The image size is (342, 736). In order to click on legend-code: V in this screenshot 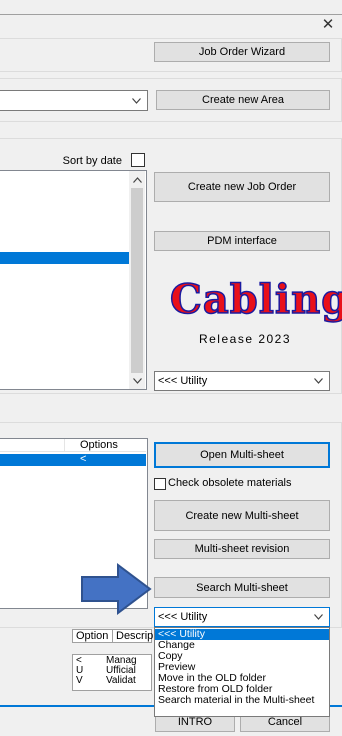, I will do `click(79, 680)`.